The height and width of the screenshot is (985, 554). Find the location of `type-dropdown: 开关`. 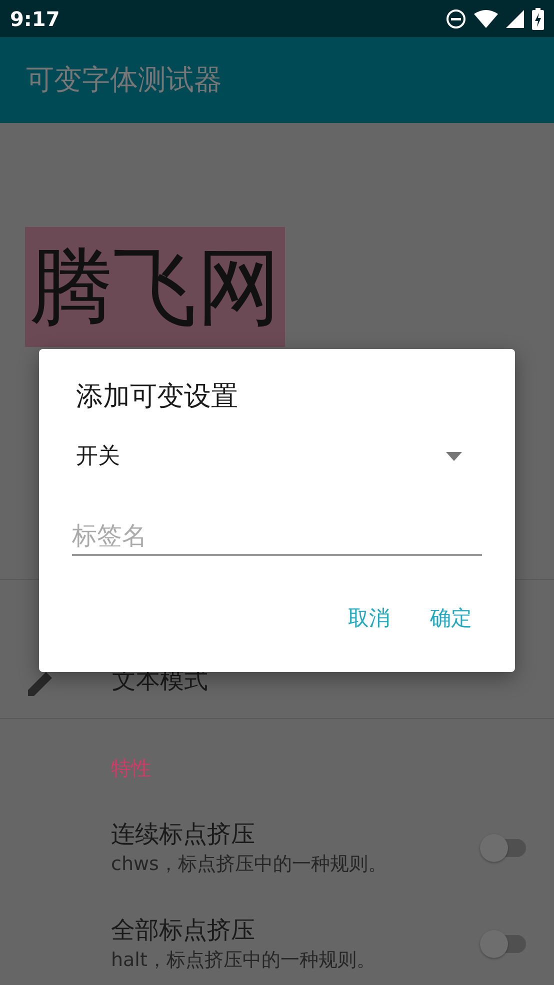

type-dropdown: 开关 is located at coordinates (279, 456).